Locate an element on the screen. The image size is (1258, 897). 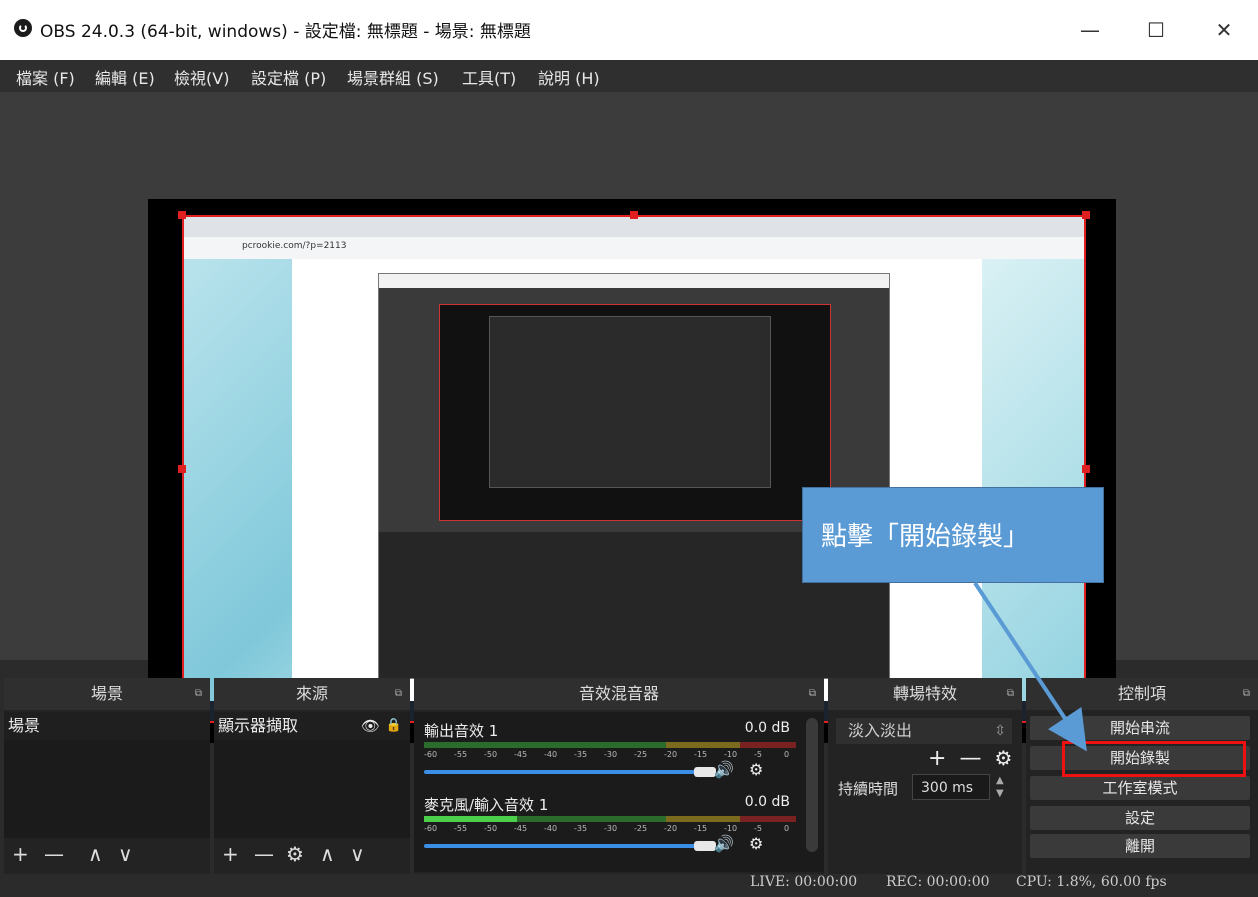
callout-text: 點擊「開始錄製」 is located at coordinates (925, 537).